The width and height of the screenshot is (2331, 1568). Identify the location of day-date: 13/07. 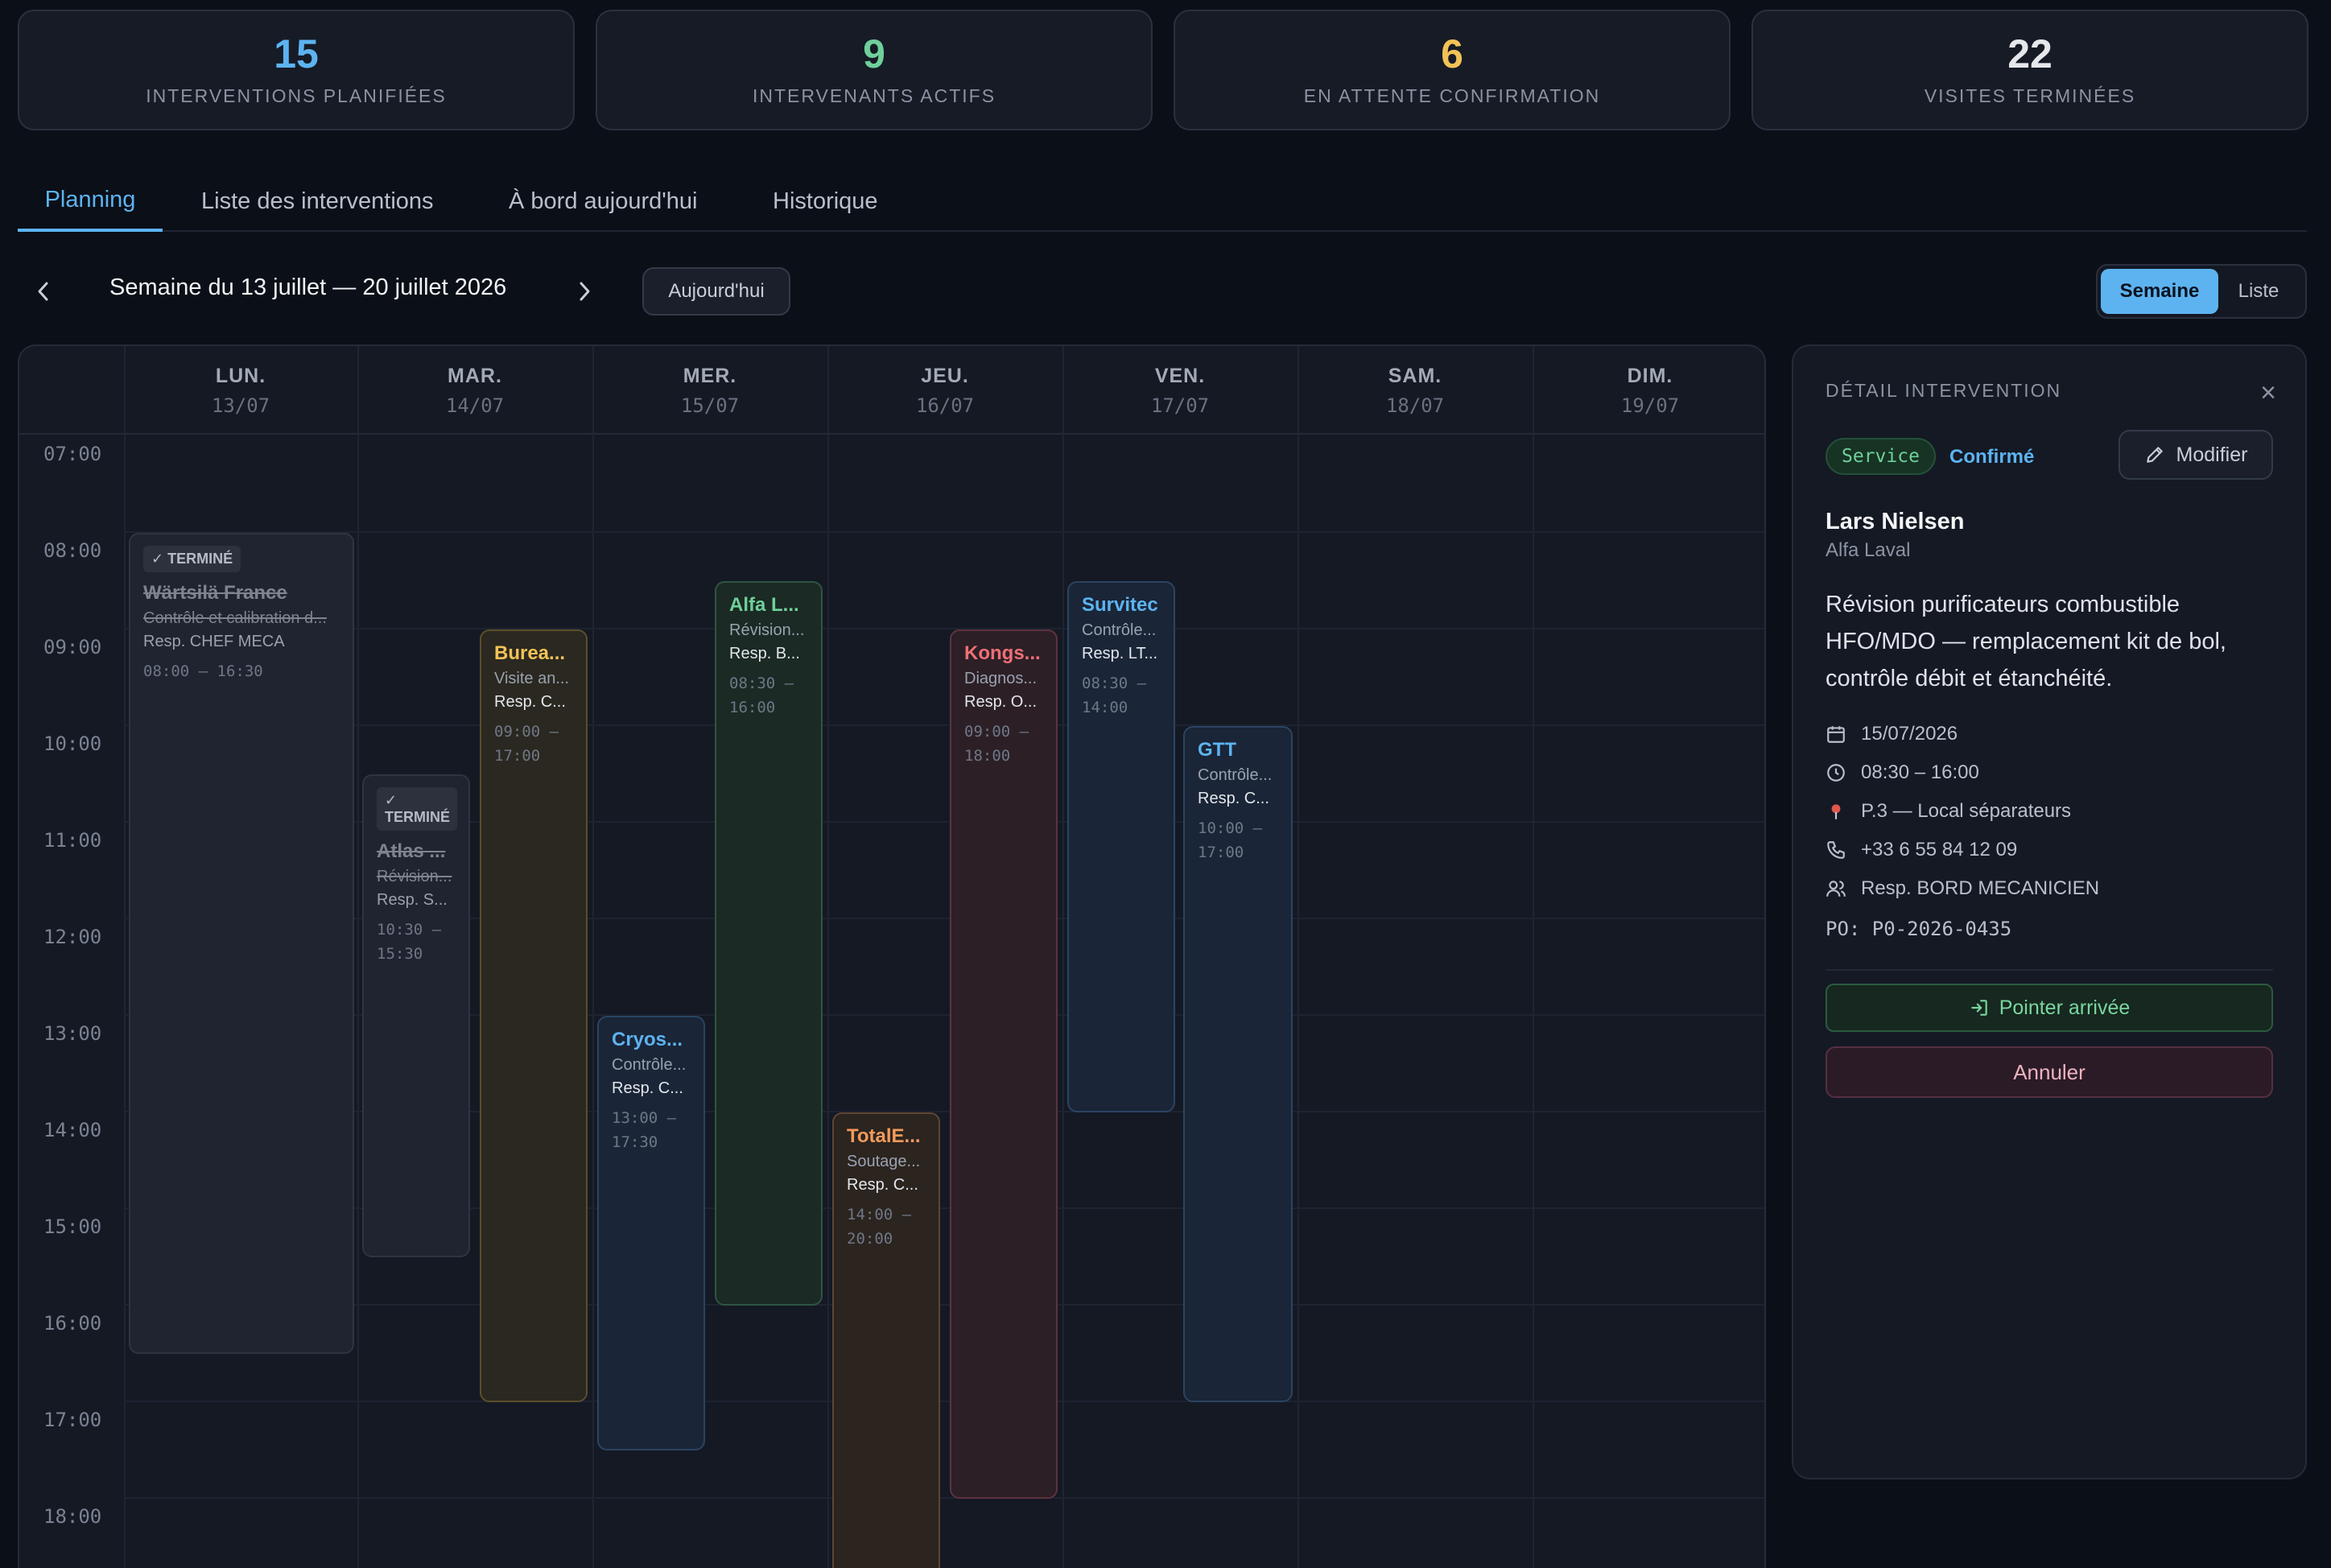
(240, 406).